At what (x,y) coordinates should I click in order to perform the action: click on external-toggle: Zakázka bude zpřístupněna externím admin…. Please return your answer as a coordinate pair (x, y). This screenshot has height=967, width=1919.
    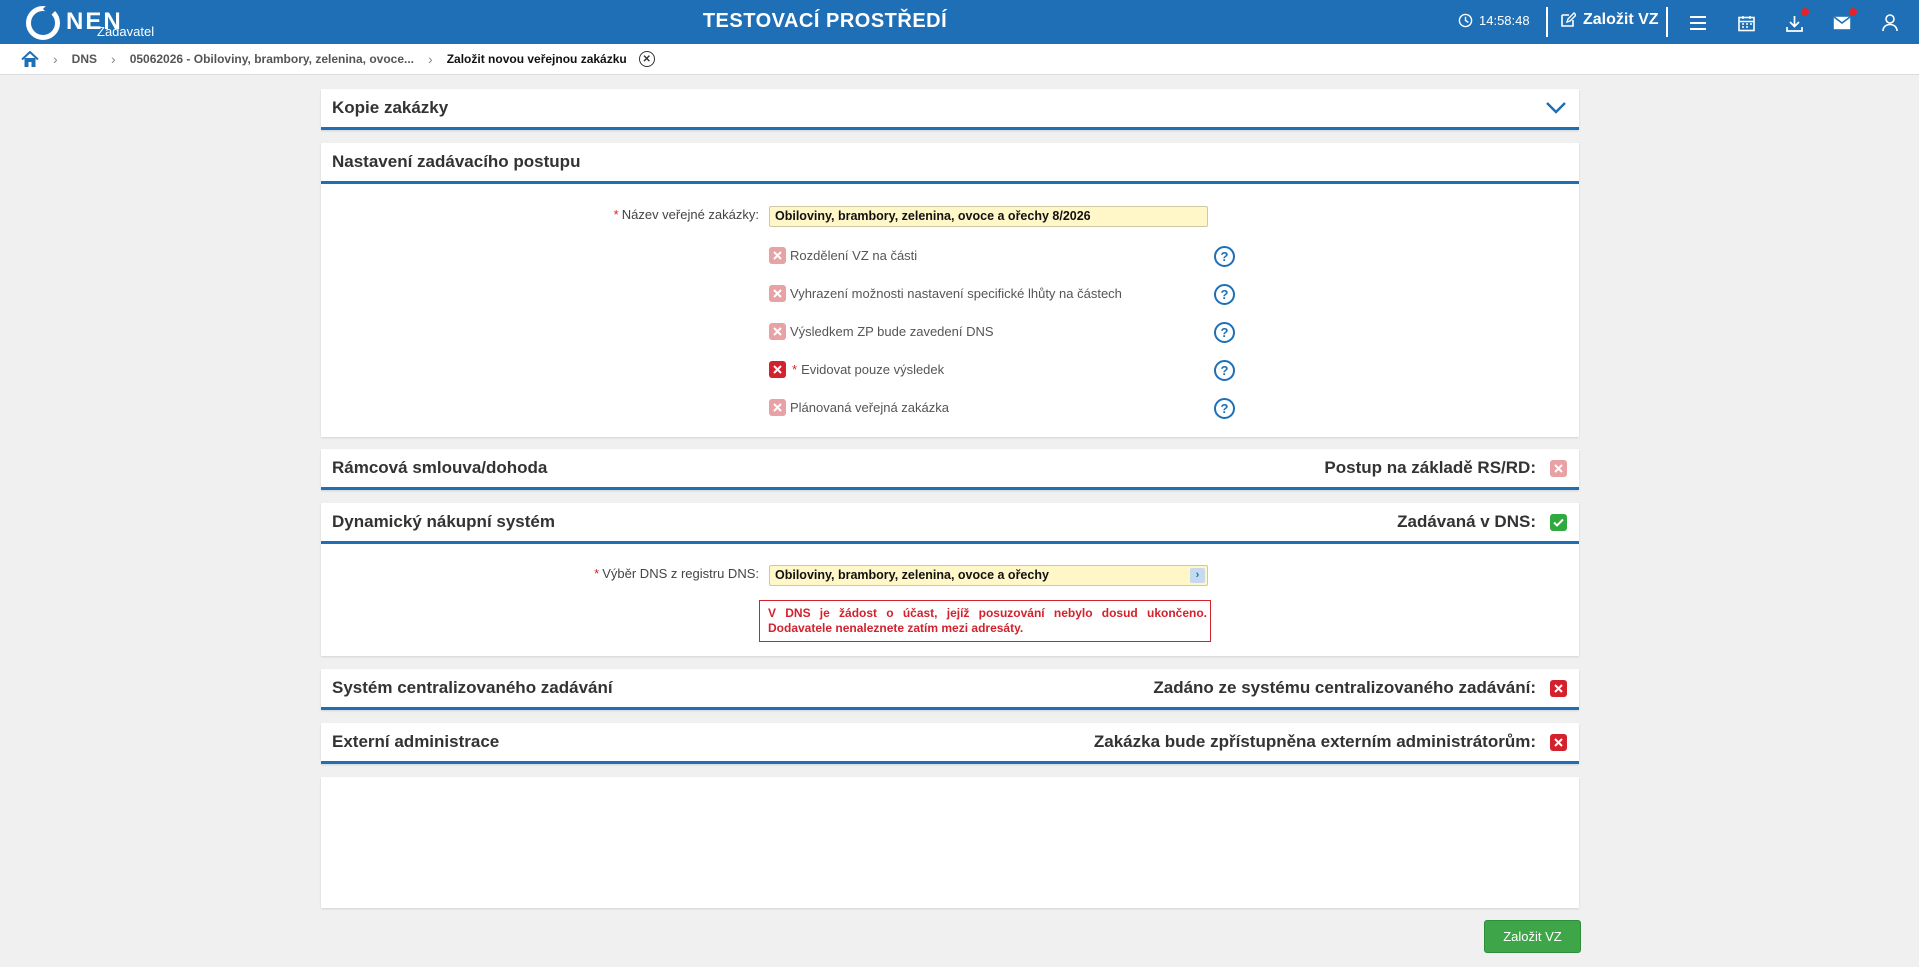
    Looking at the image, I should click on (1330, 742).